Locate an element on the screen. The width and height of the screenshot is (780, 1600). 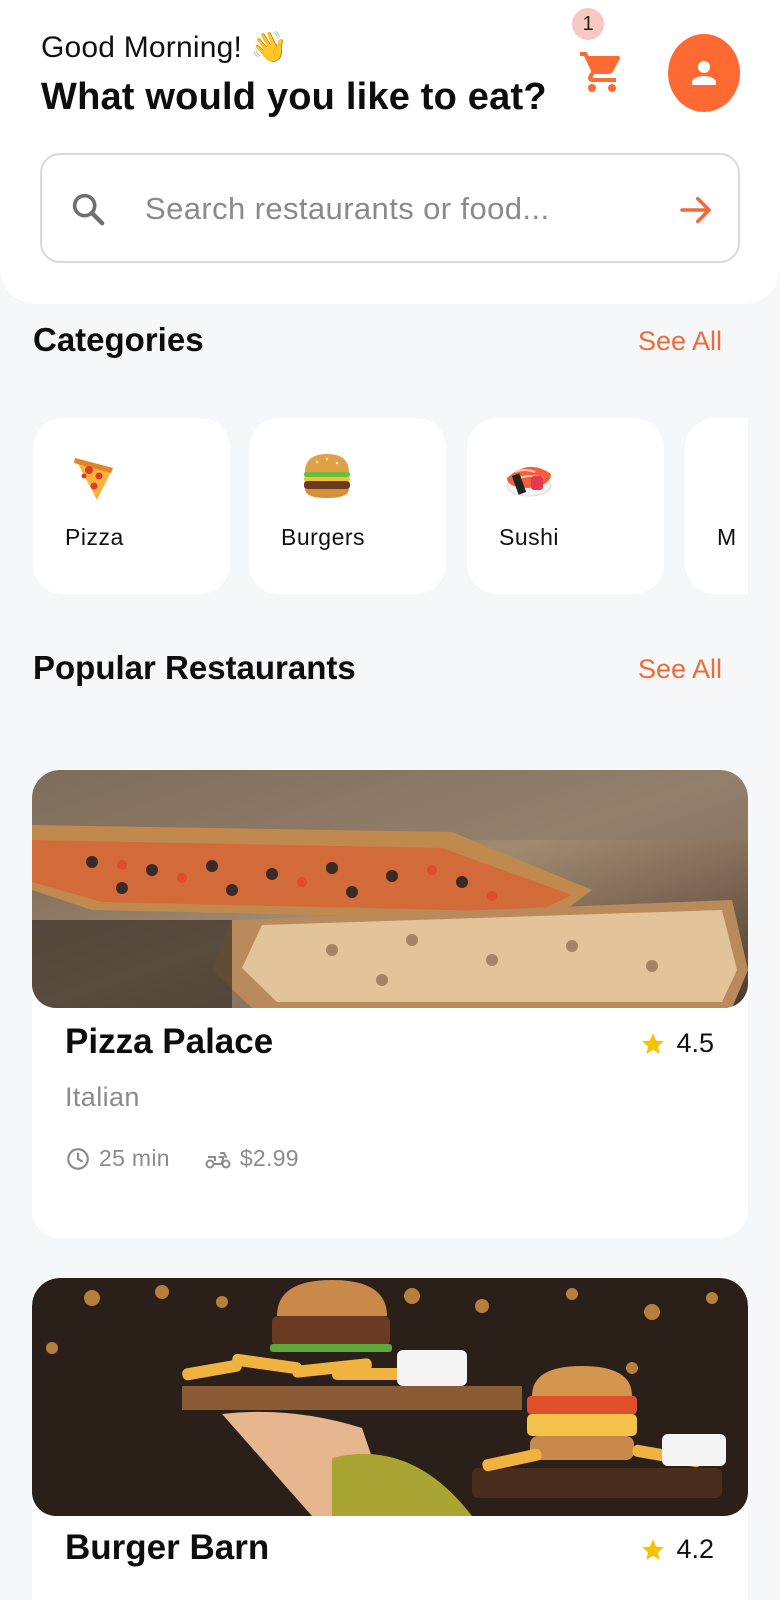
restaurants-title: Popular Restaurants is located at coordinates (194, 667).